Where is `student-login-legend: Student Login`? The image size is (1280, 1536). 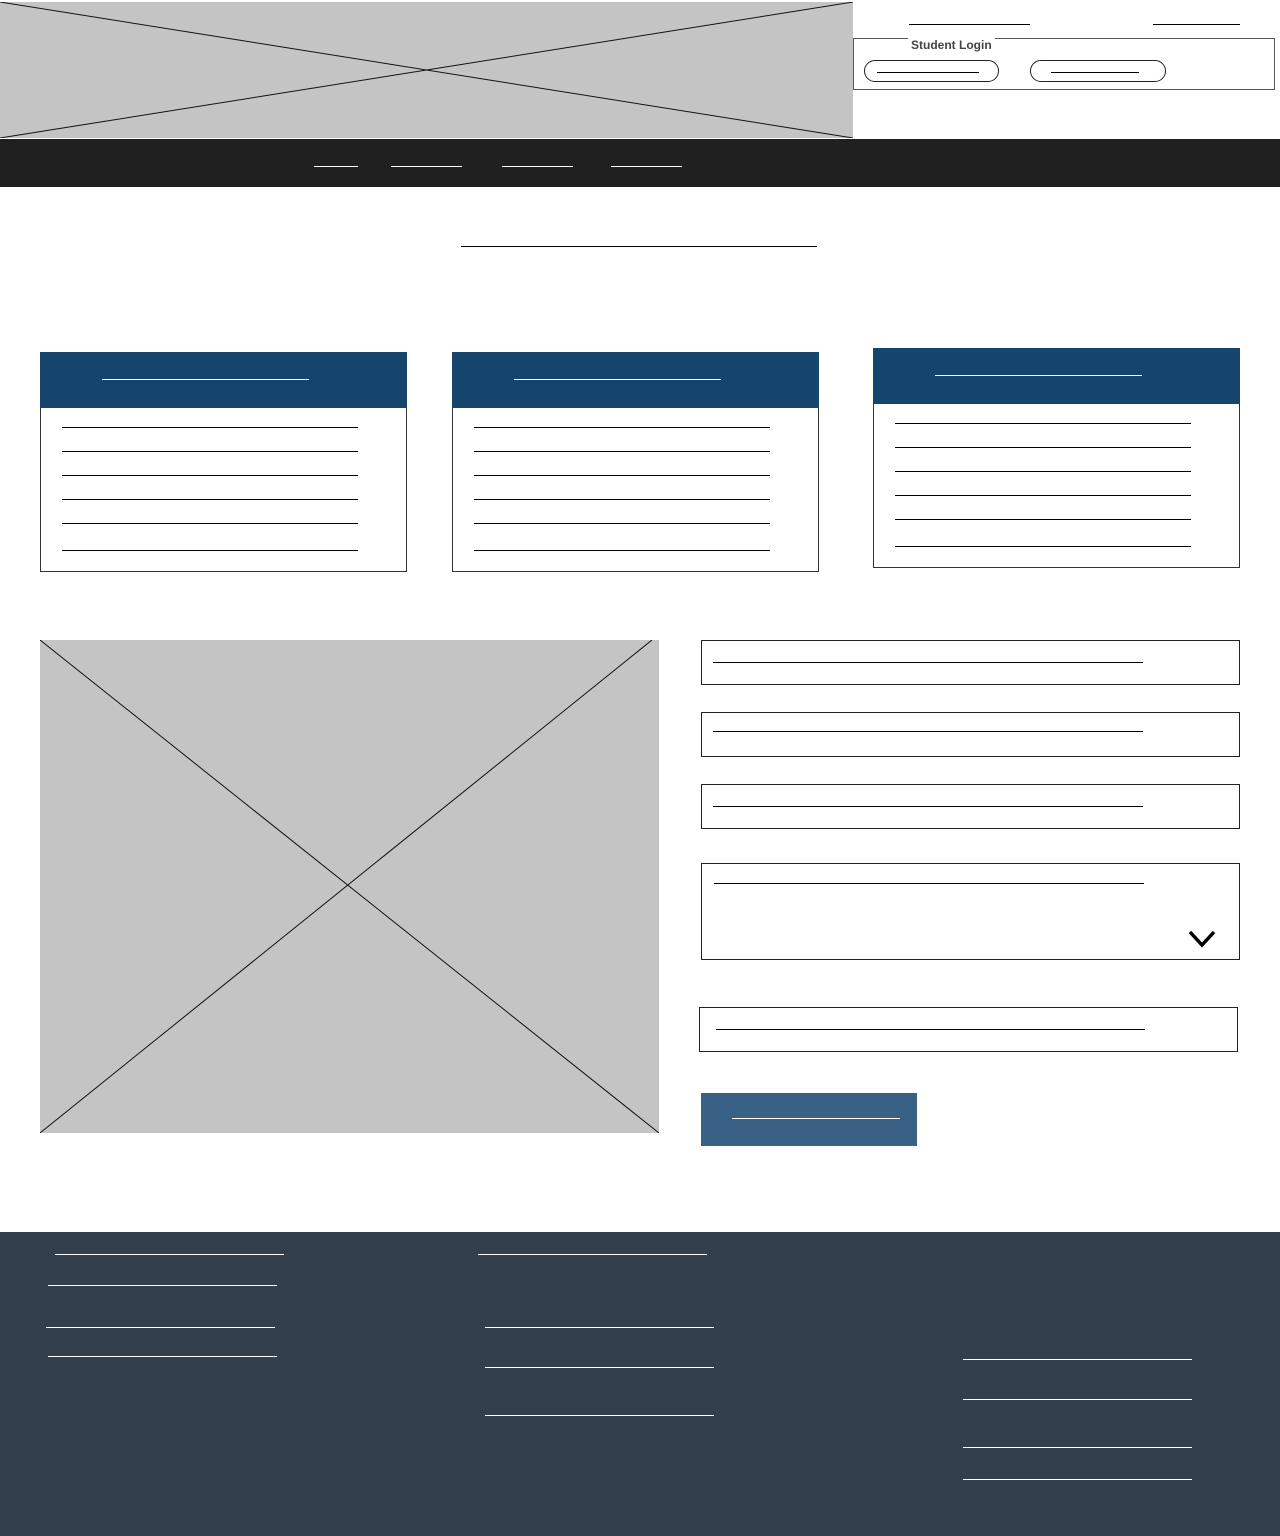
student-login-legend: Student Login is located at coordinates (951, 45).